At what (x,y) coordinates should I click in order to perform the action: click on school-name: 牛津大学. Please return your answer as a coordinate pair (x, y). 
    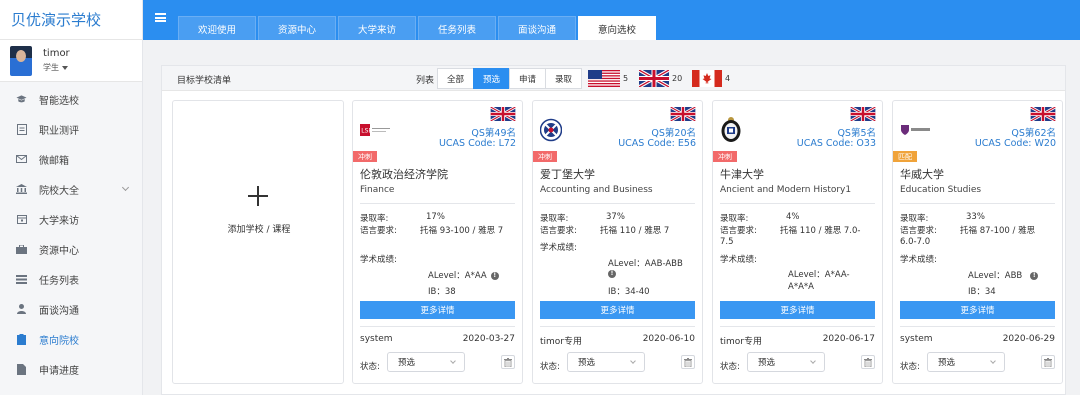
    Looking at the image, I should click on (742, 174).